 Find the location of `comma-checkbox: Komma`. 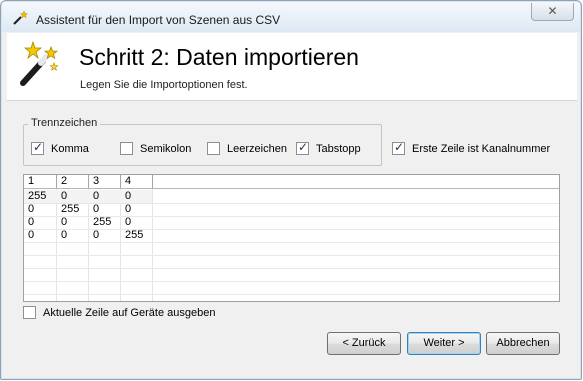

comma-checkbox: Komma is located at coordinates (60, 147).